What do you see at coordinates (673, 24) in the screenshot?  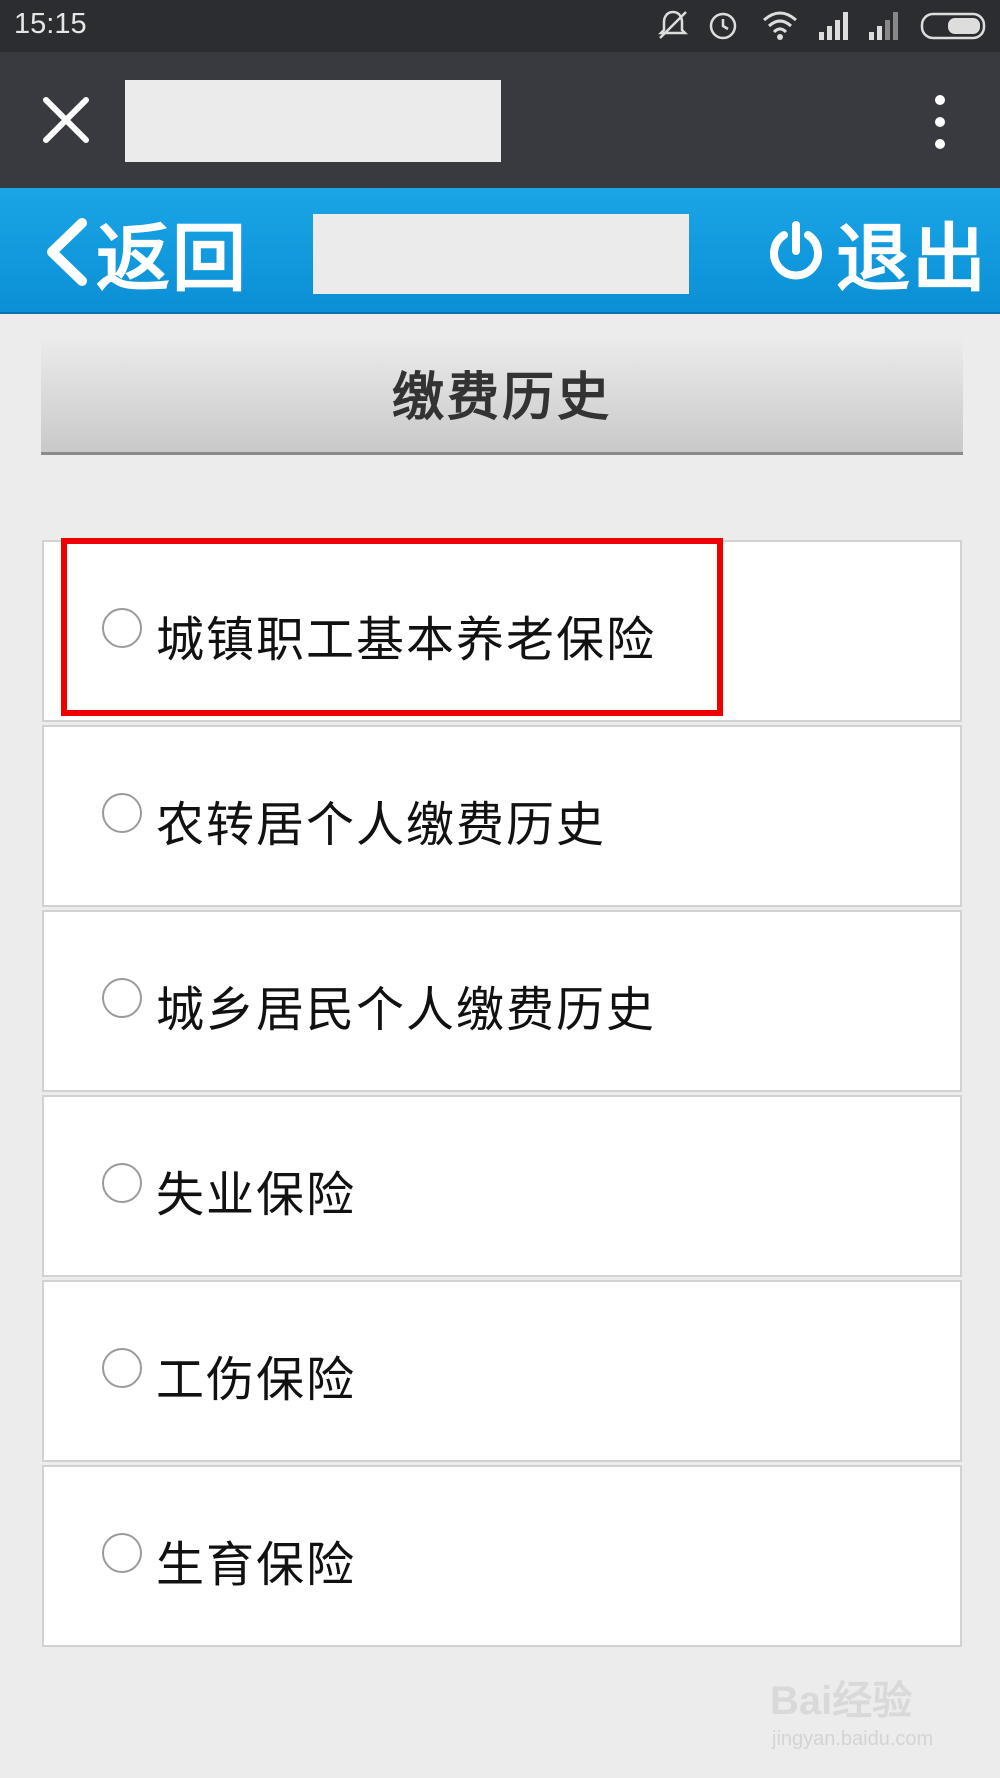 I see `mute-icon` at bounding box center [673, 24].